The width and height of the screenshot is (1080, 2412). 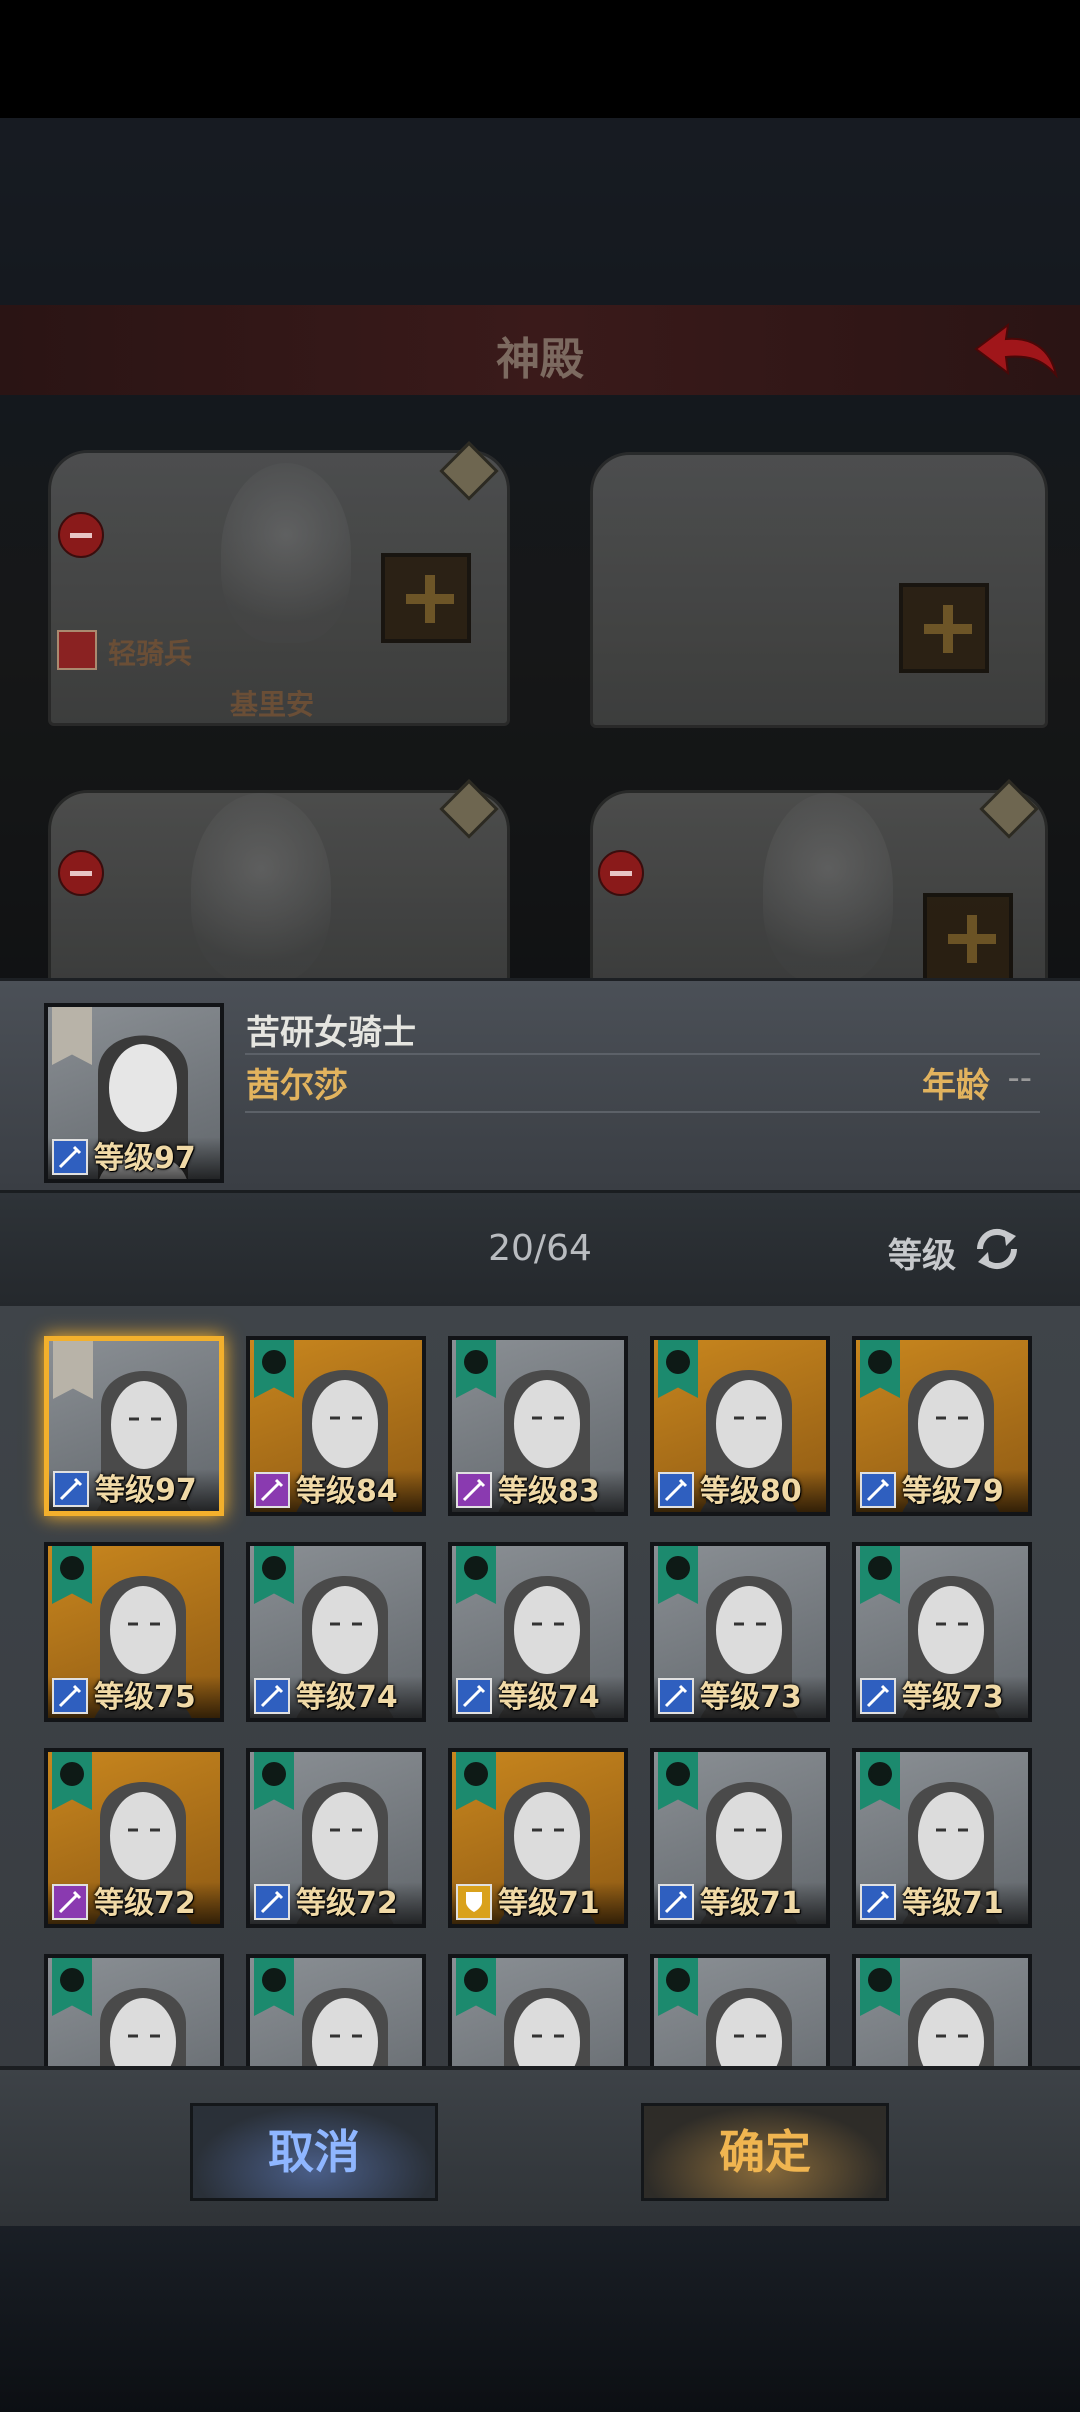 What do you see at coordinates (538, 1426) in the screenshot?
I see `hero-card: 等级83` at bounding box center [538, 1426].